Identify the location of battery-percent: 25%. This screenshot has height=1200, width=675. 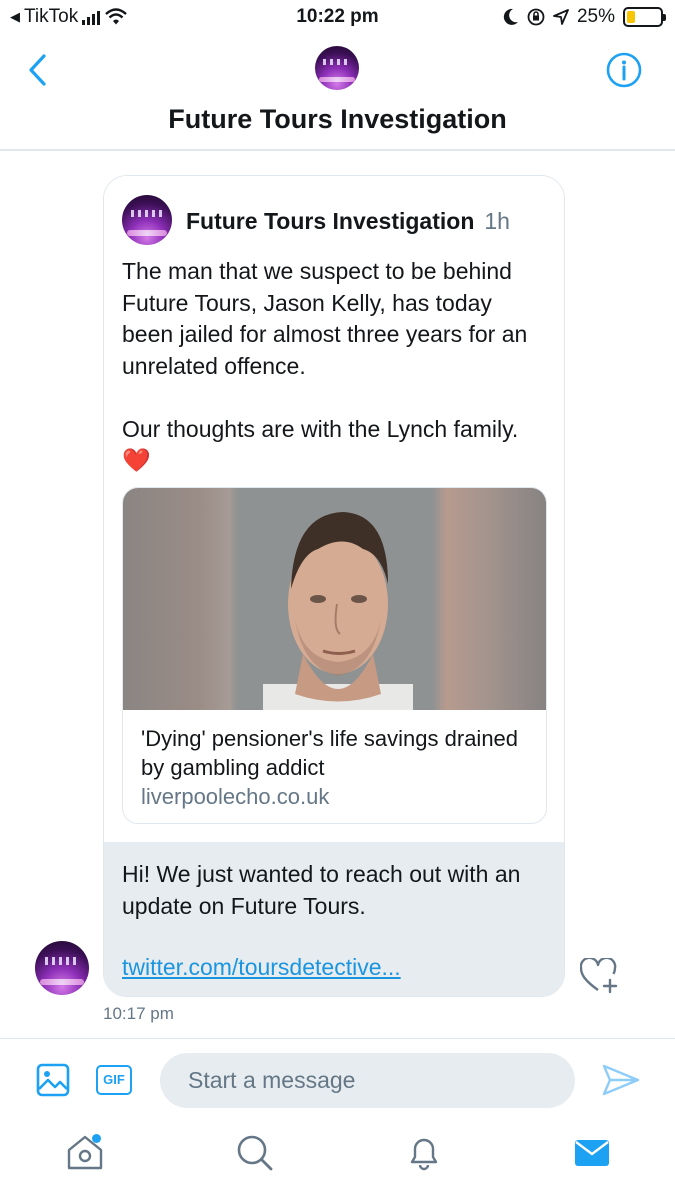
(595, 16).